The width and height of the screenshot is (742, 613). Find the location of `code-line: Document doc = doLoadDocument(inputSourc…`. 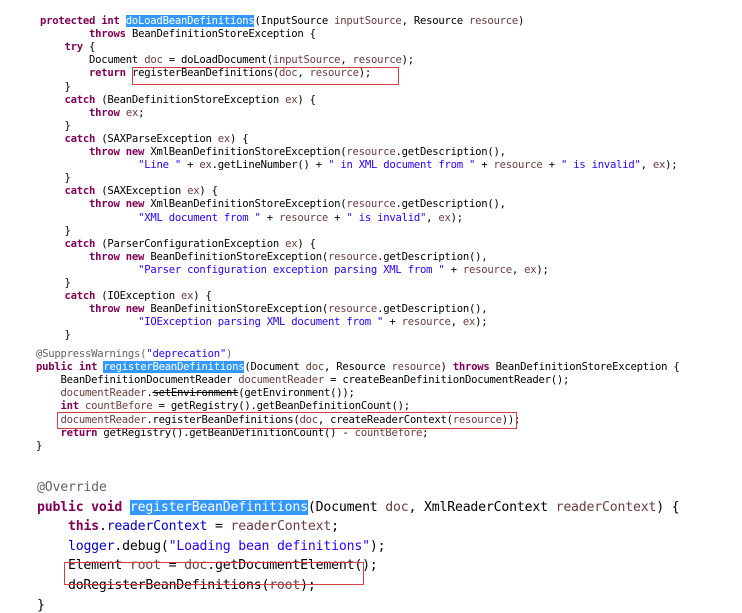

code-line: Document doc = doLoadDocument(inputSourc… is located at coordinates (227, 60).